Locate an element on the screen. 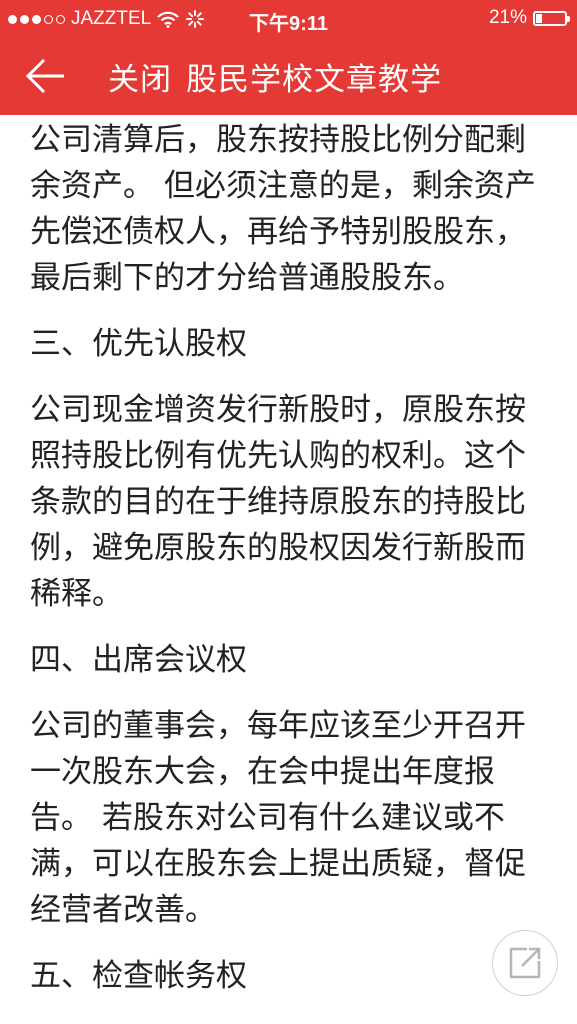 The width and height of the screenshot is (577, 1024). arrow-left-icon is located at coordinates (44, 76).